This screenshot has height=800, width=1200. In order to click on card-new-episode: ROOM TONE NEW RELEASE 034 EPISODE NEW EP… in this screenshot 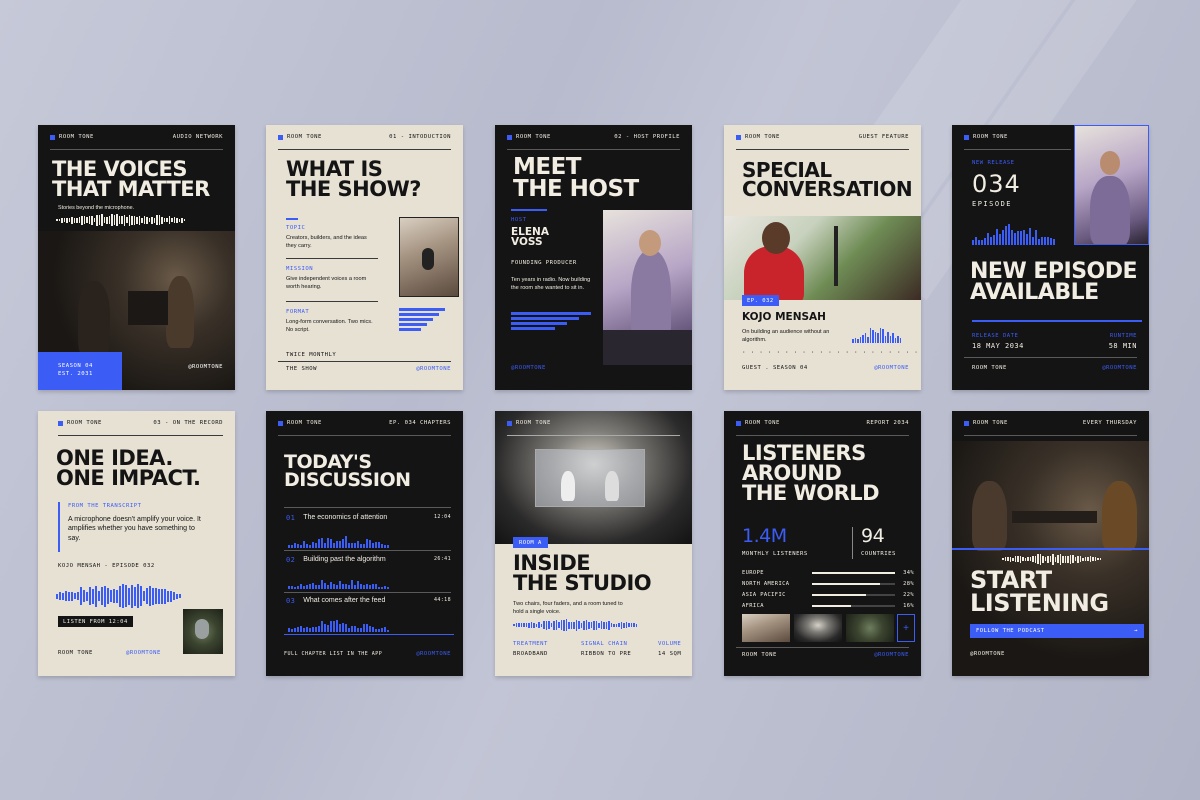, I will do `click(1050, 257)`.